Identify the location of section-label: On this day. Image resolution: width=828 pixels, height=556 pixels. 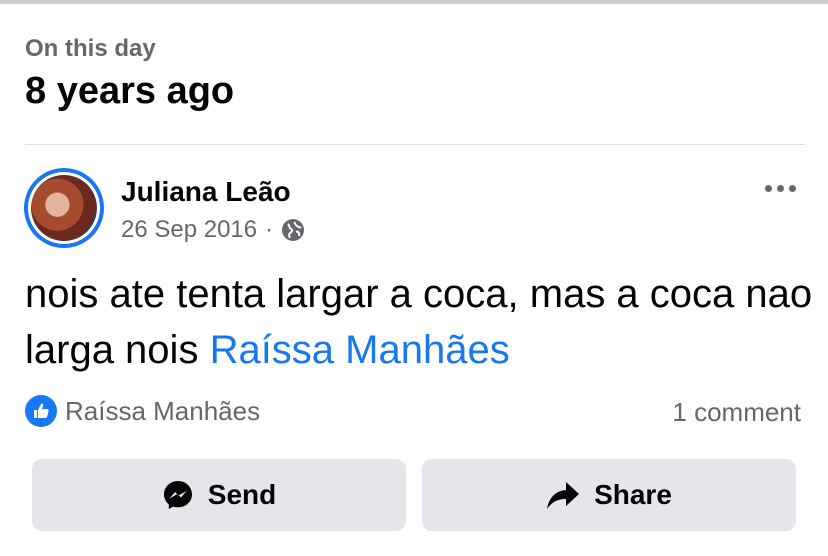
(90, 48).